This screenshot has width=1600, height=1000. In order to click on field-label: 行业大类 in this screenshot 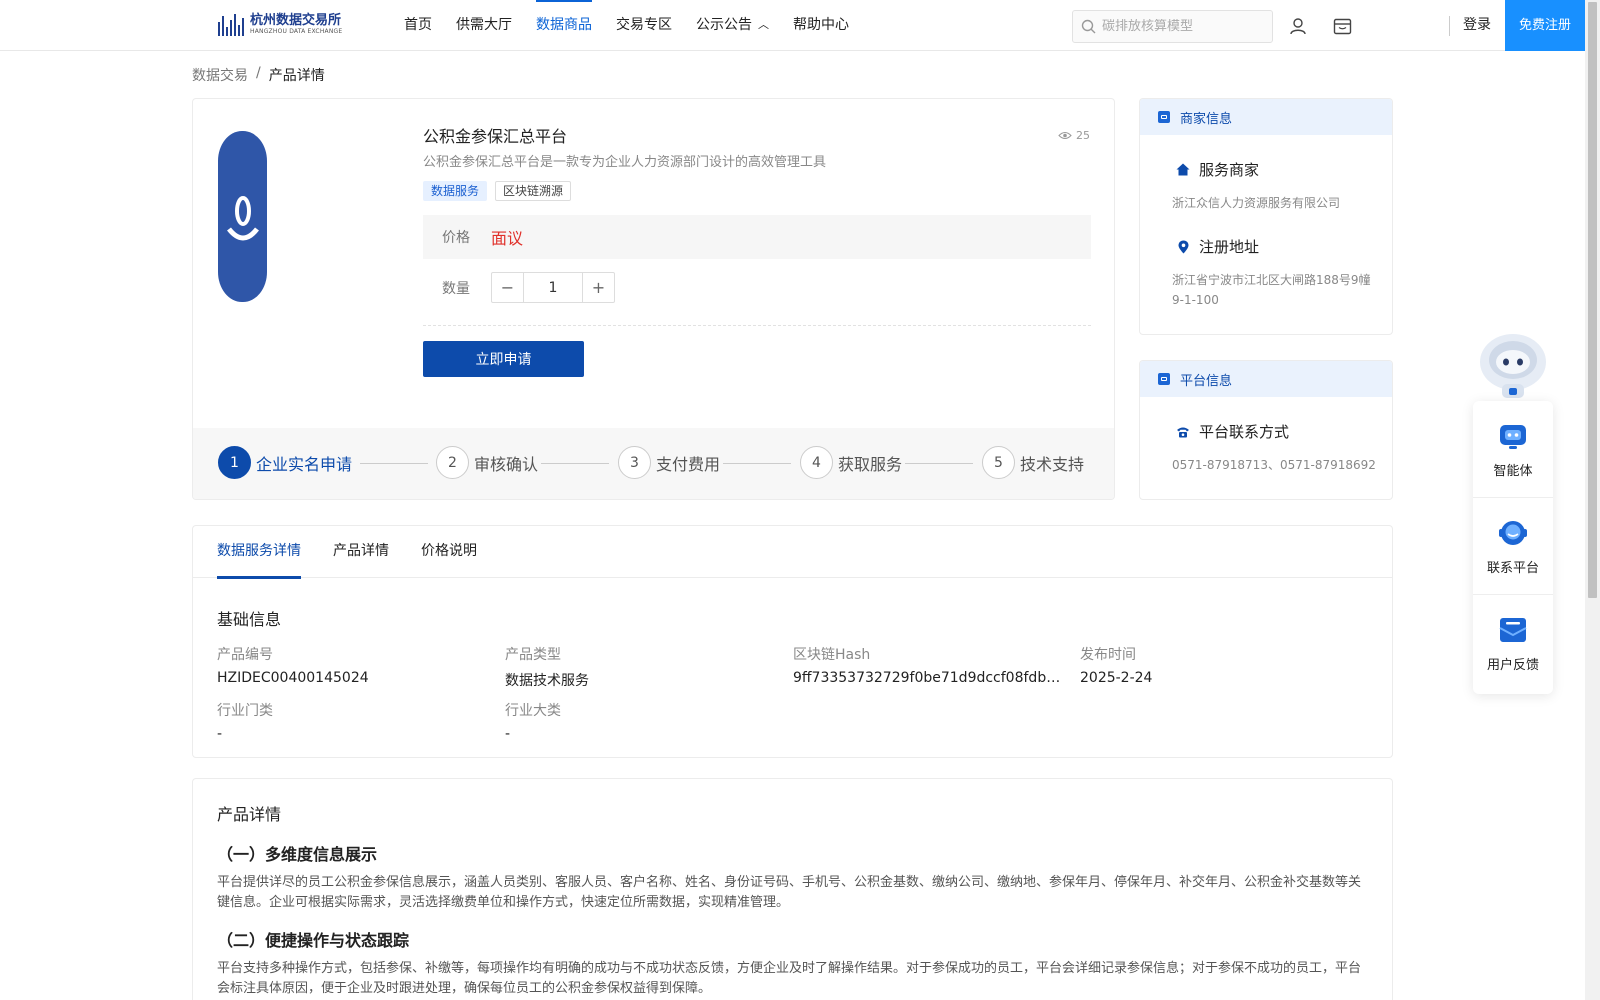, I will do `click(533, 711)`.